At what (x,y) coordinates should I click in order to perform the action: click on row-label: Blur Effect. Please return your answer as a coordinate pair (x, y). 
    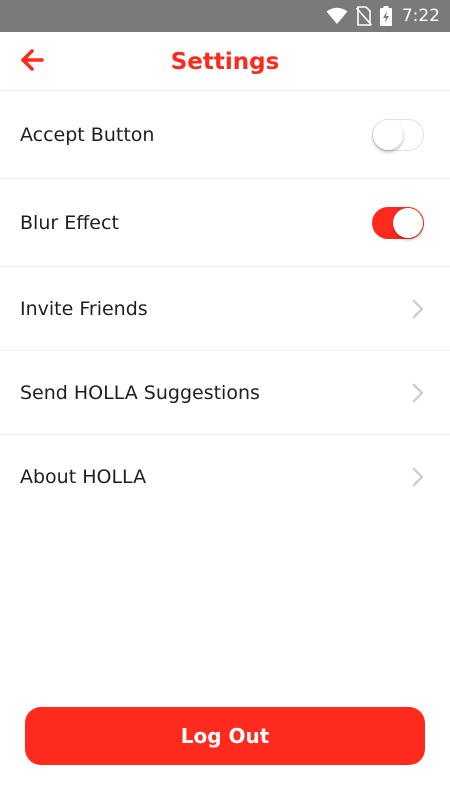
    Looking at the image, I should click on (69, 222).